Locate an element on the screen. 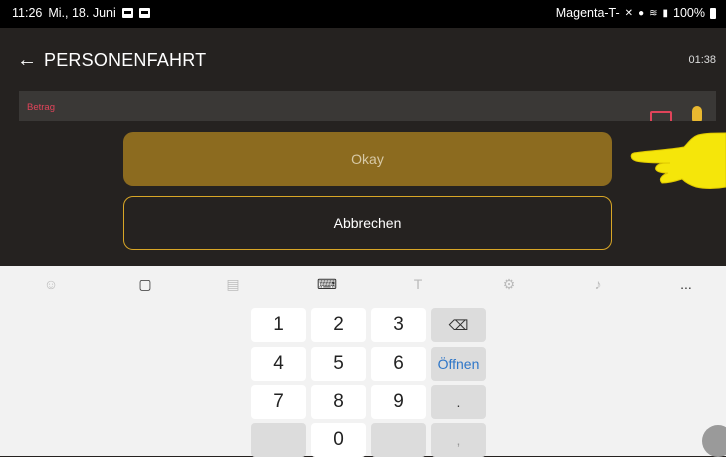 The height and width of the screenshot is (457, 726). status-right: Magenta-T- ✕ ● ≋ ▮ 100% is located at coordinates (636, 13).